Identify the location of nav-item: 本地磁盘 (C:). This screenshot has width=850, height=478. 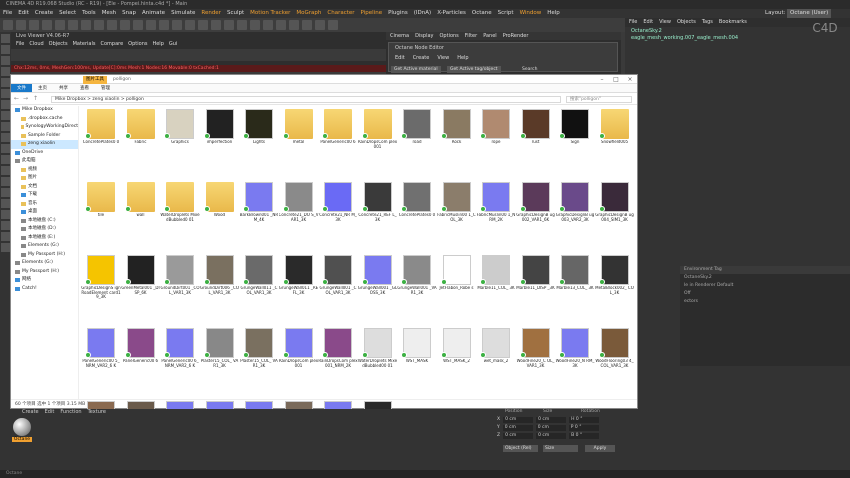
(44, 221).